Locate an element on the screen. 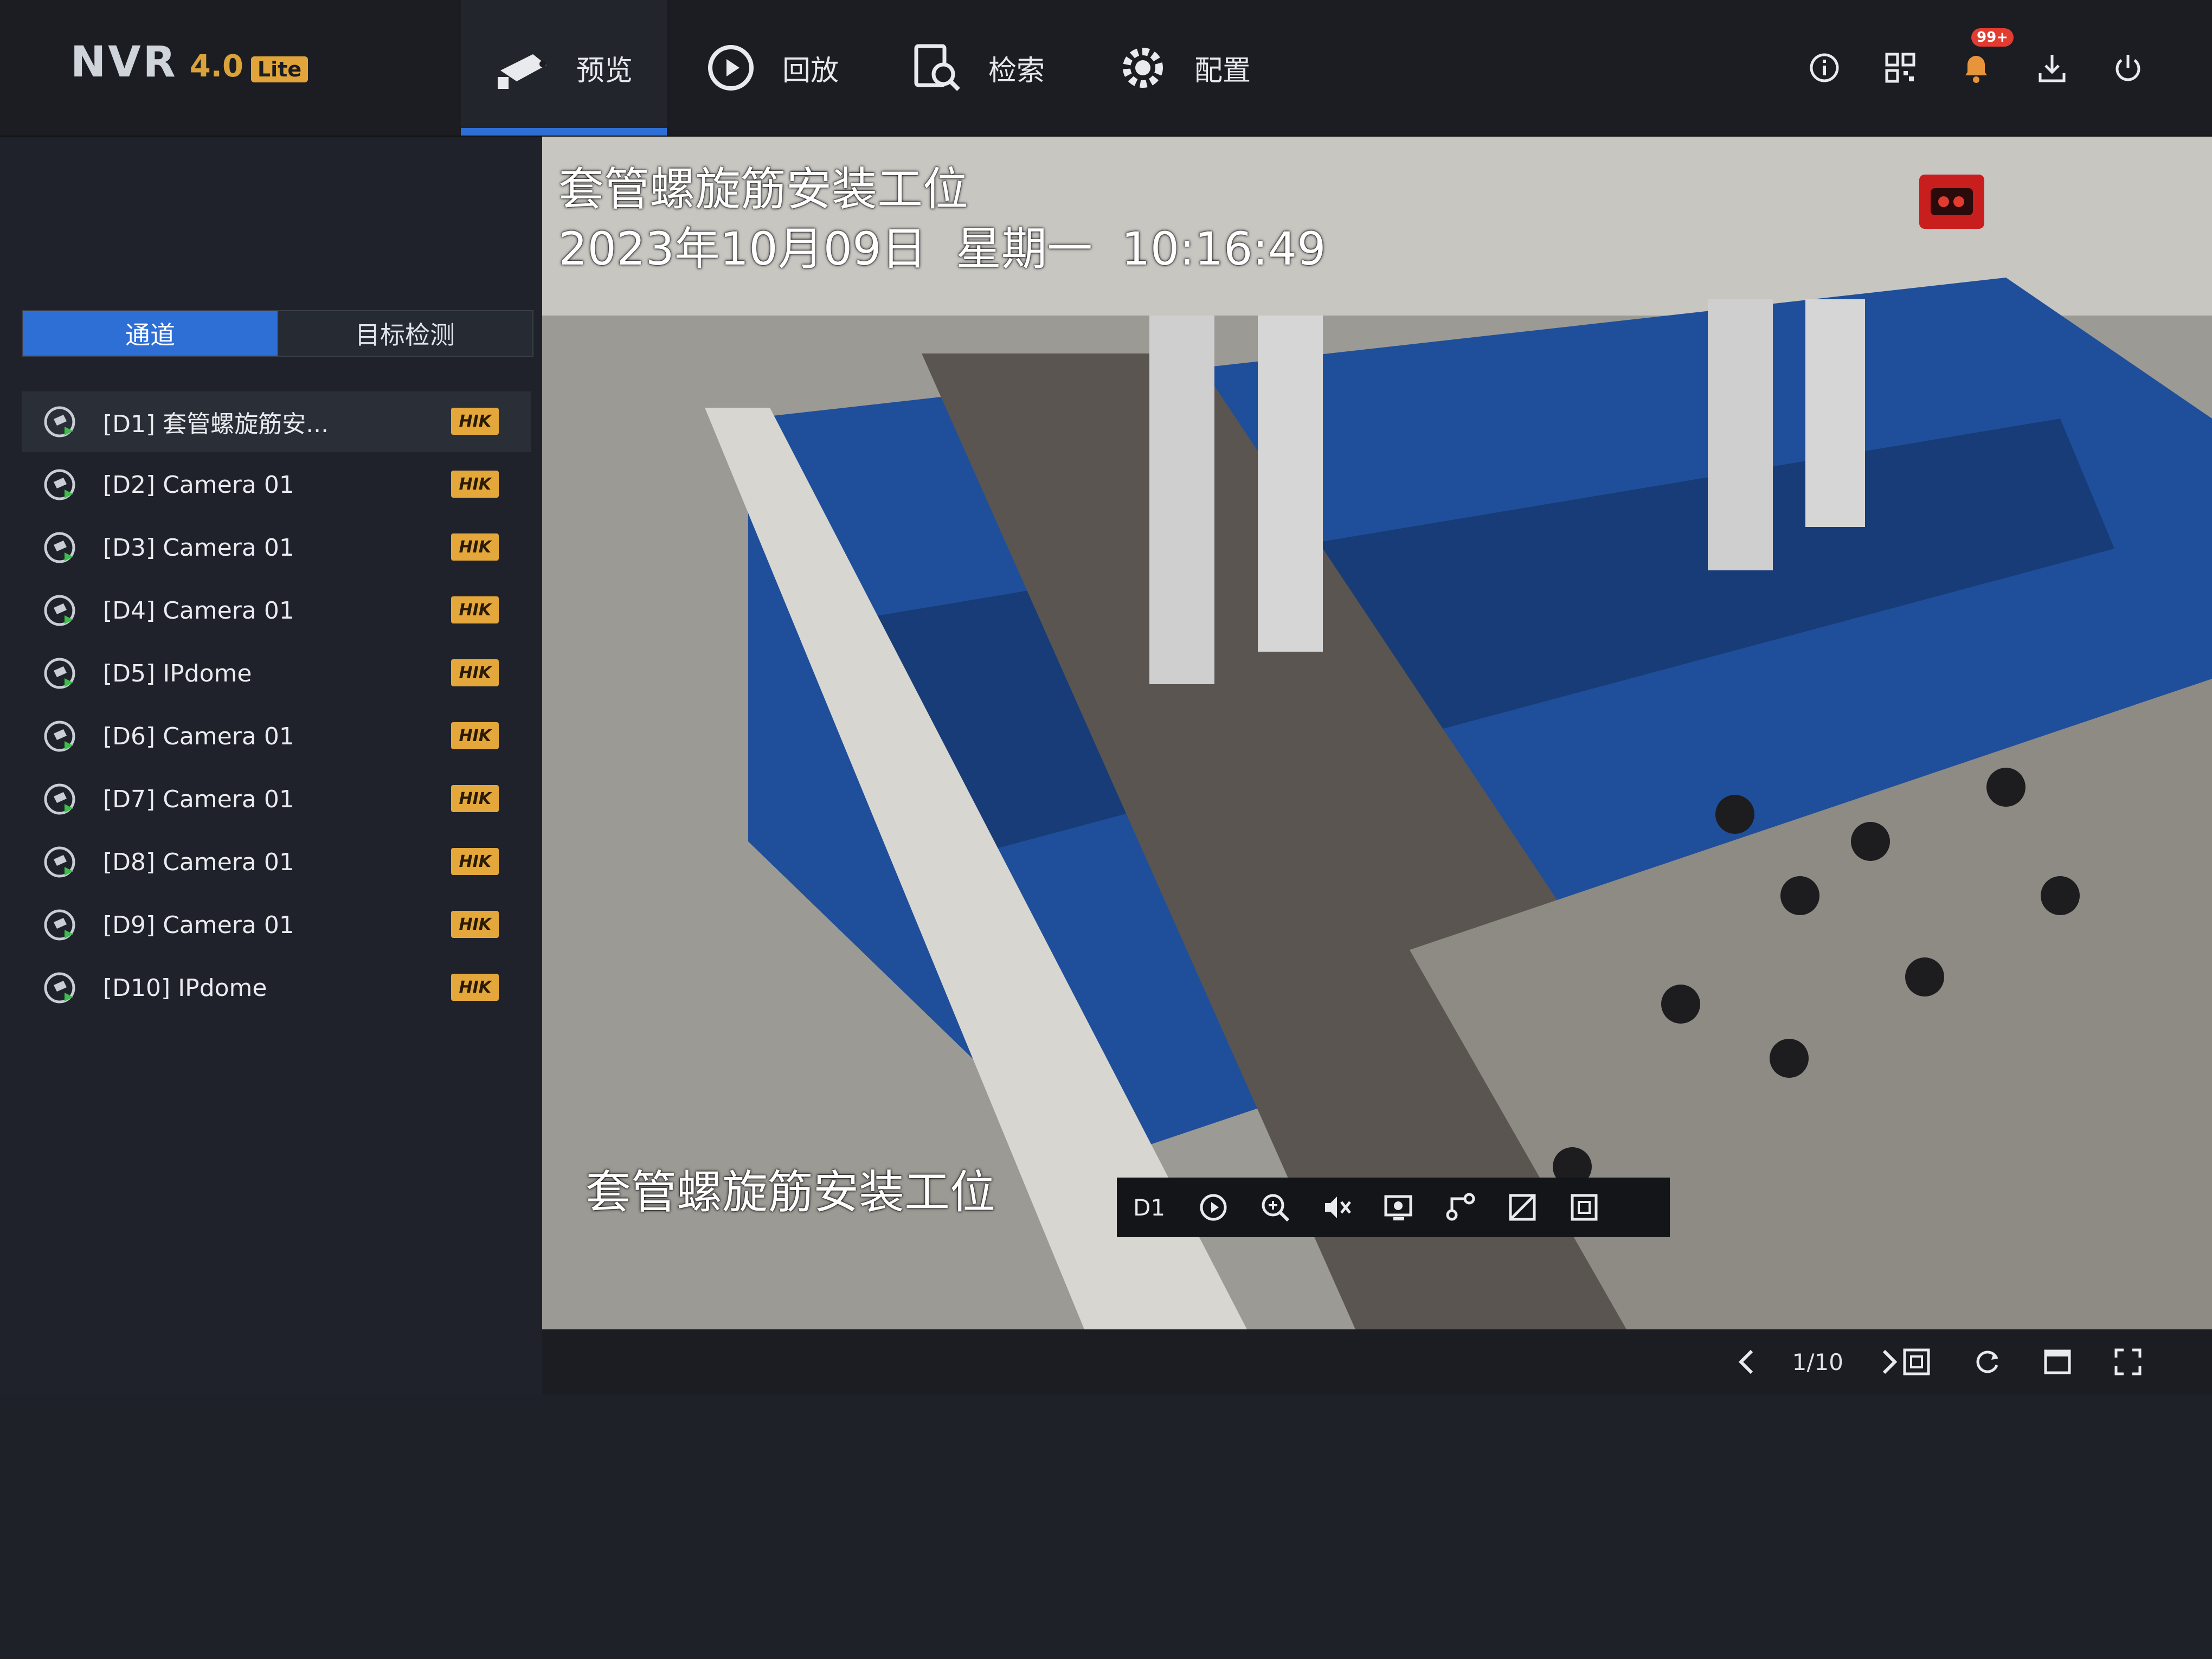 Image resolution: width=2212 pixels, height=1659 pixels. channel-label: [D4] Camera 01 is located at coordinates (198, 610).